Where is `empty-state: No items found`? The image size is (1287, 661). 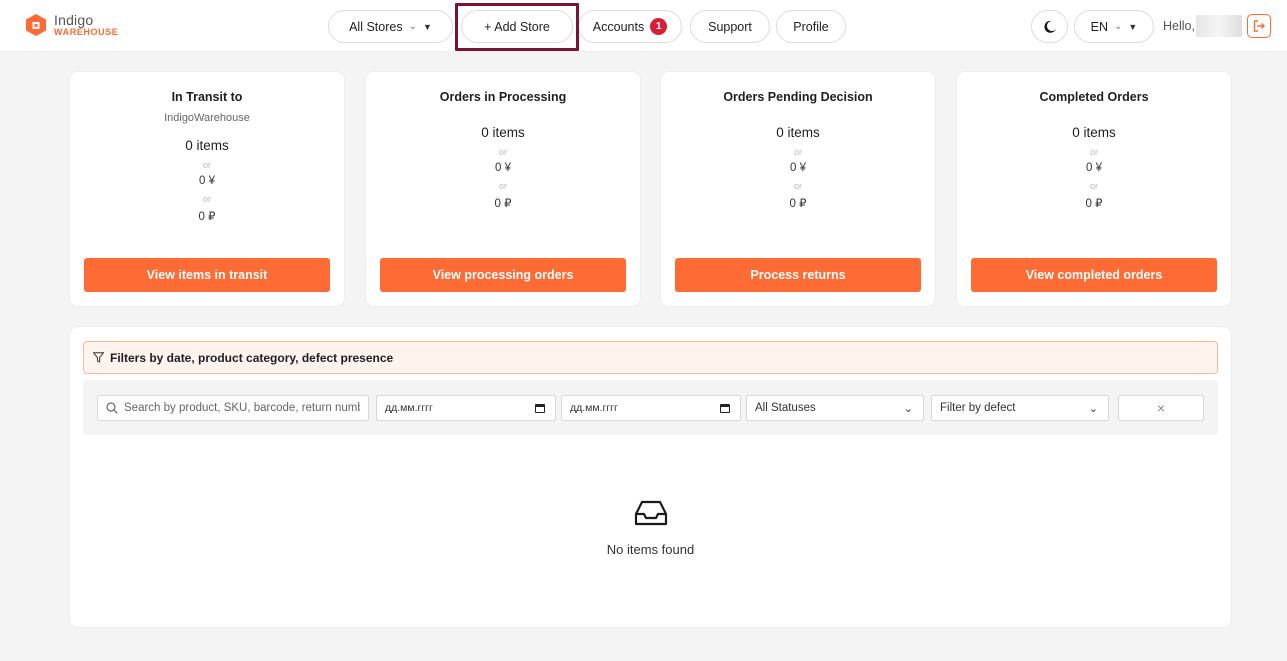
empty-state: No items found is located at coordinates (650, 527).